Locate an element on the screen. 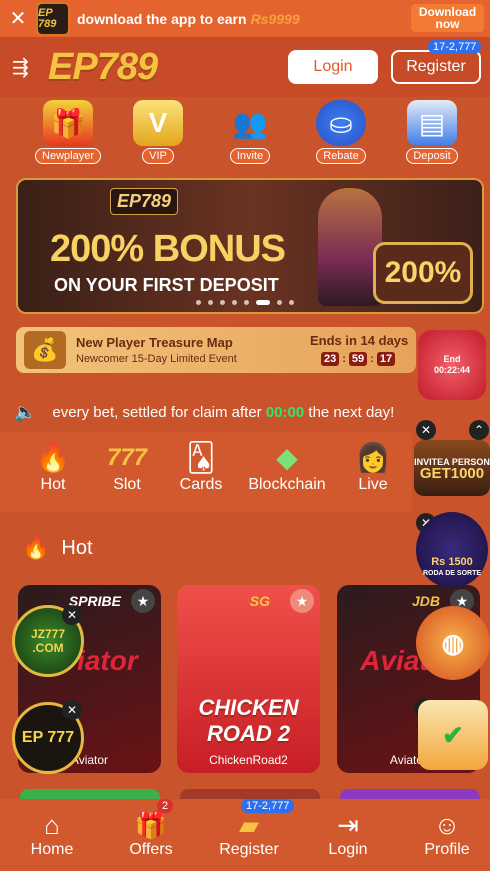 The width and height of the screenshot is (490, 871). invite-float: INVITEA PERSON GET1000 is located at coordinates (452, 468).